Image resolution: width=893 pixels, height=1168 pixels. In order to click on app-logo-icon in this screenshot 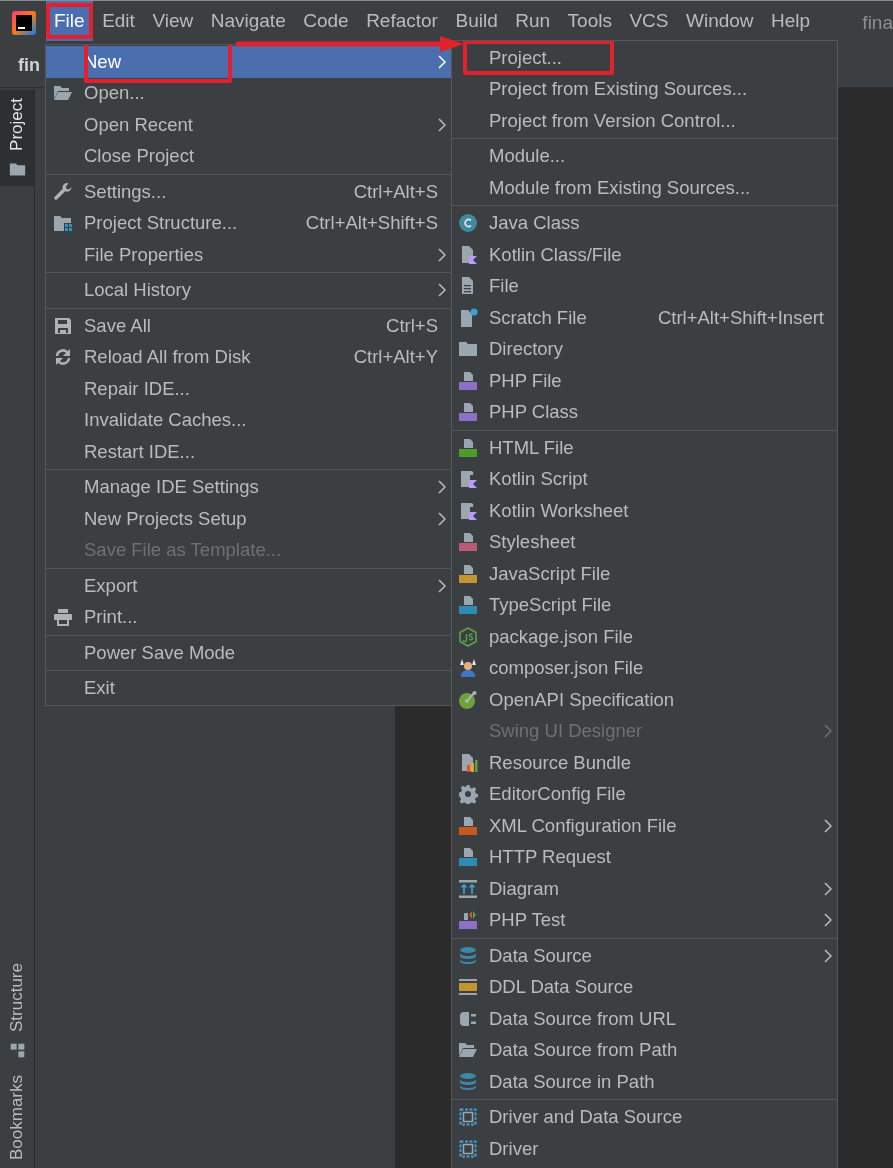, I will do `click(24, 22)`.